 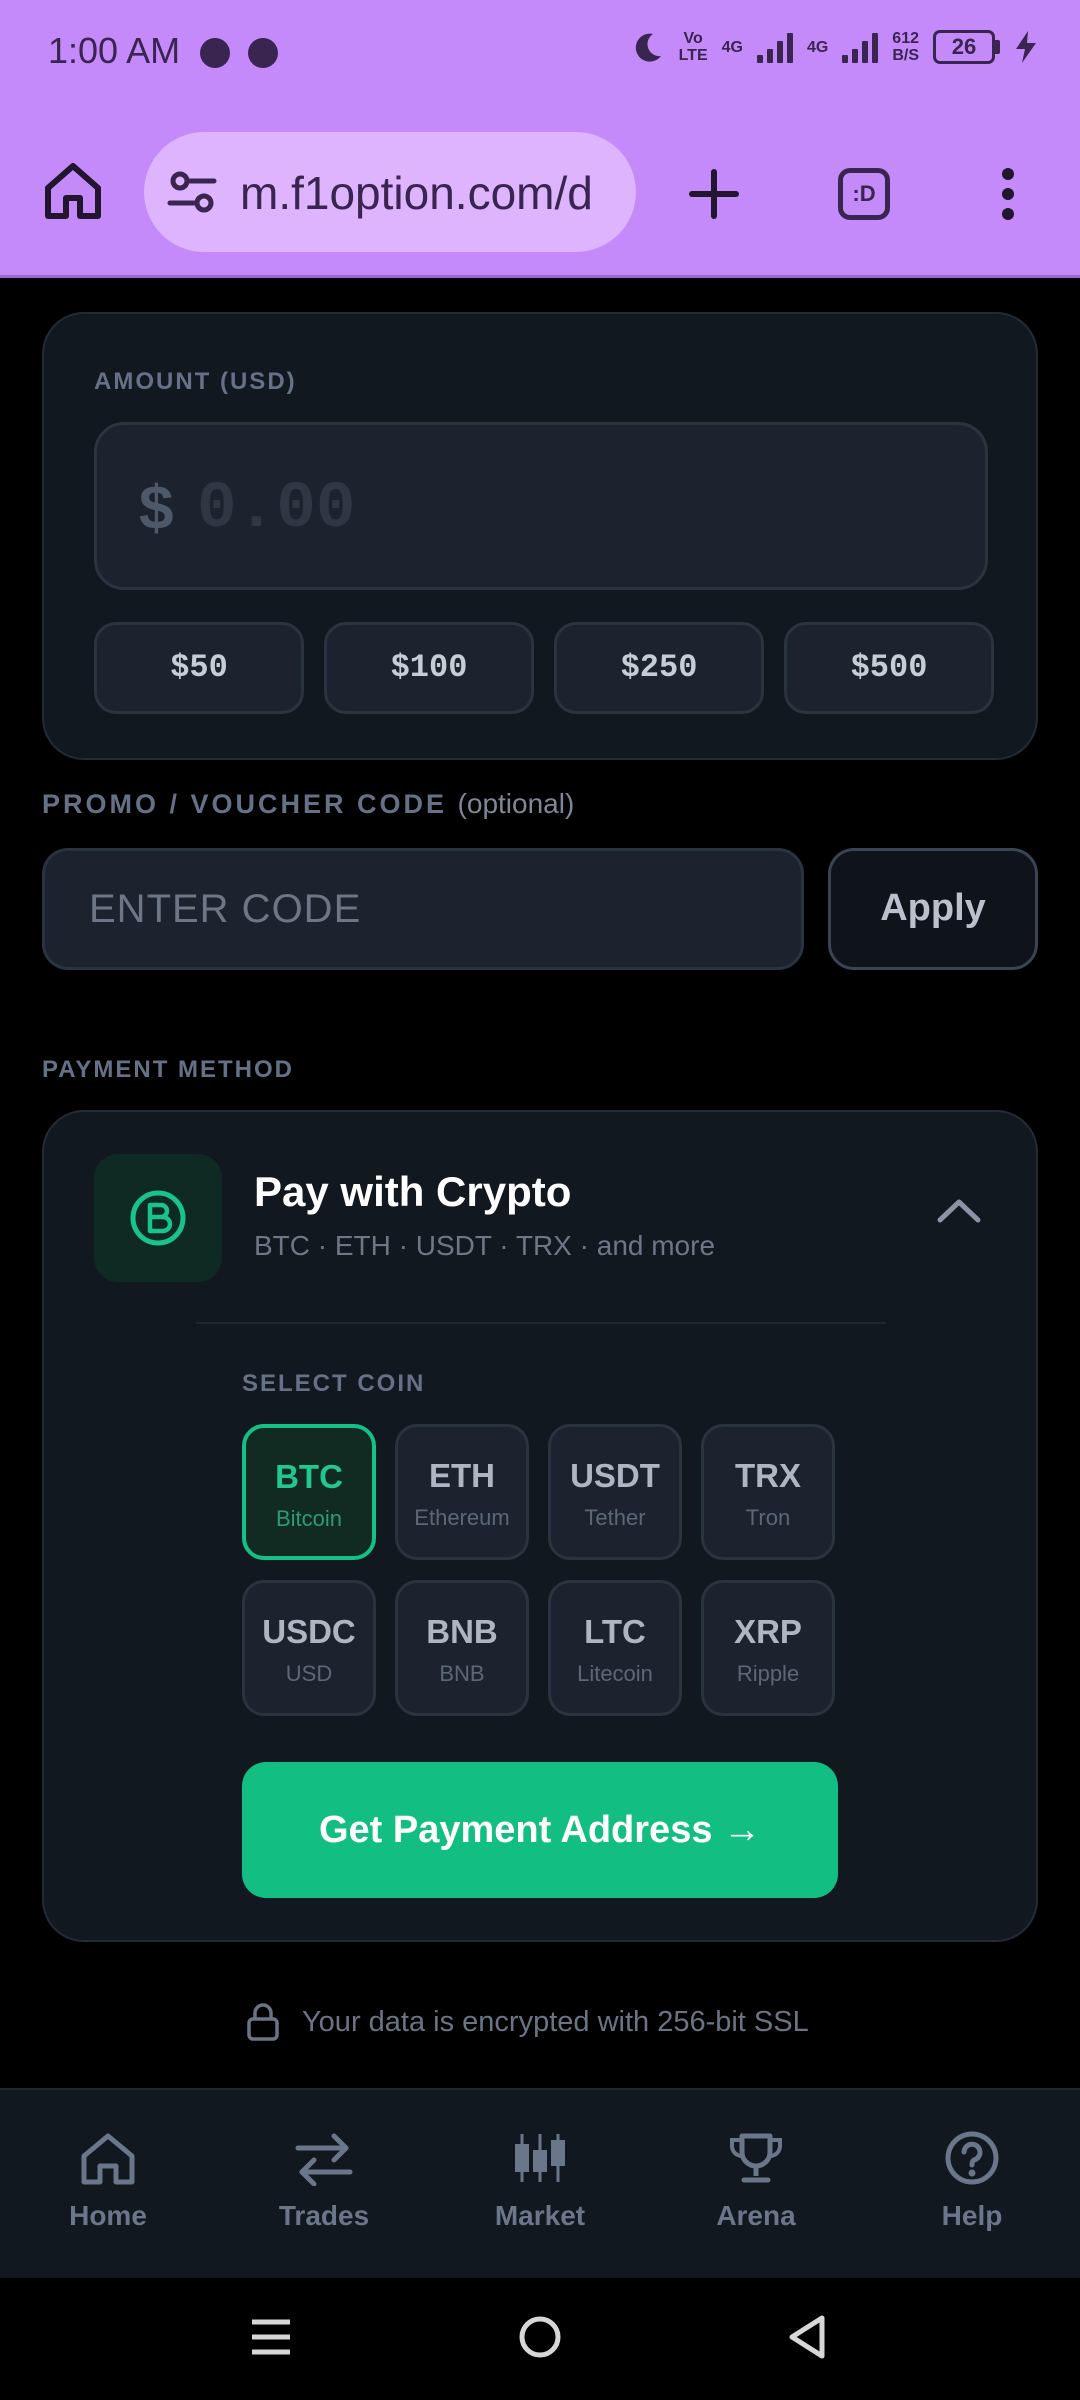 I want to click on security-note-text: Your data is encrypted with 256-bit SSL, so click(x=555, y=2021).